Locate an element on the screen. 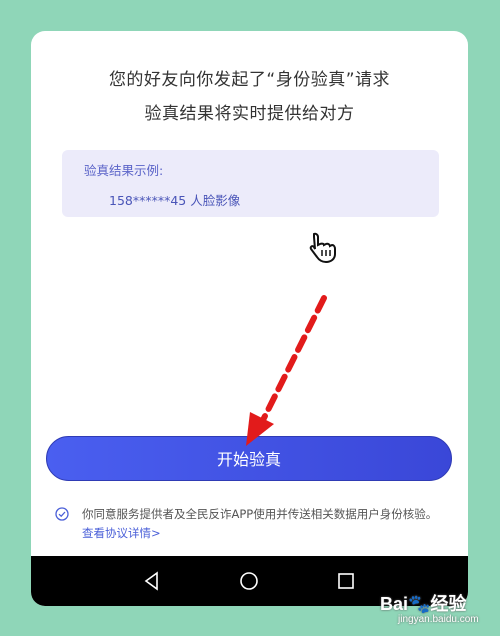 The height and width of the screenshot is (636, 500). agreement-link: 查看协议详情> is located at coordinates (121, 533).